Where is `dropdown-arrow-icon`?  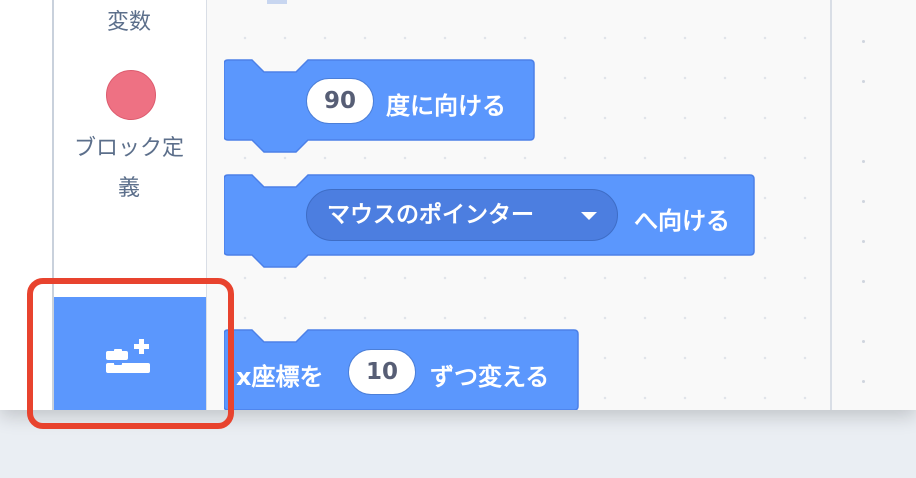
dropdown-arrow-icon is located at coordinates (589, 216).